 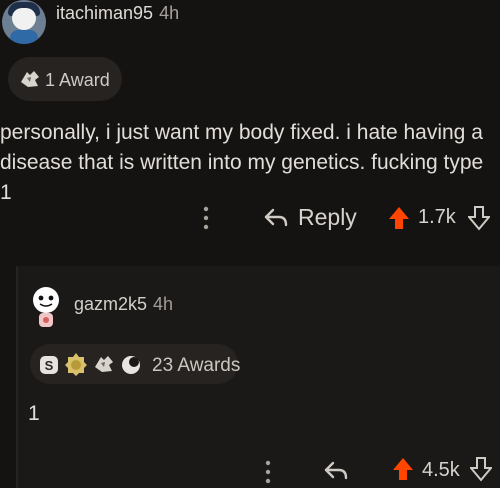 What do you see at coordinates (441, 470) in the screenshot?
I see `vote-score: 4.5k` at bounding box center [441, 470].